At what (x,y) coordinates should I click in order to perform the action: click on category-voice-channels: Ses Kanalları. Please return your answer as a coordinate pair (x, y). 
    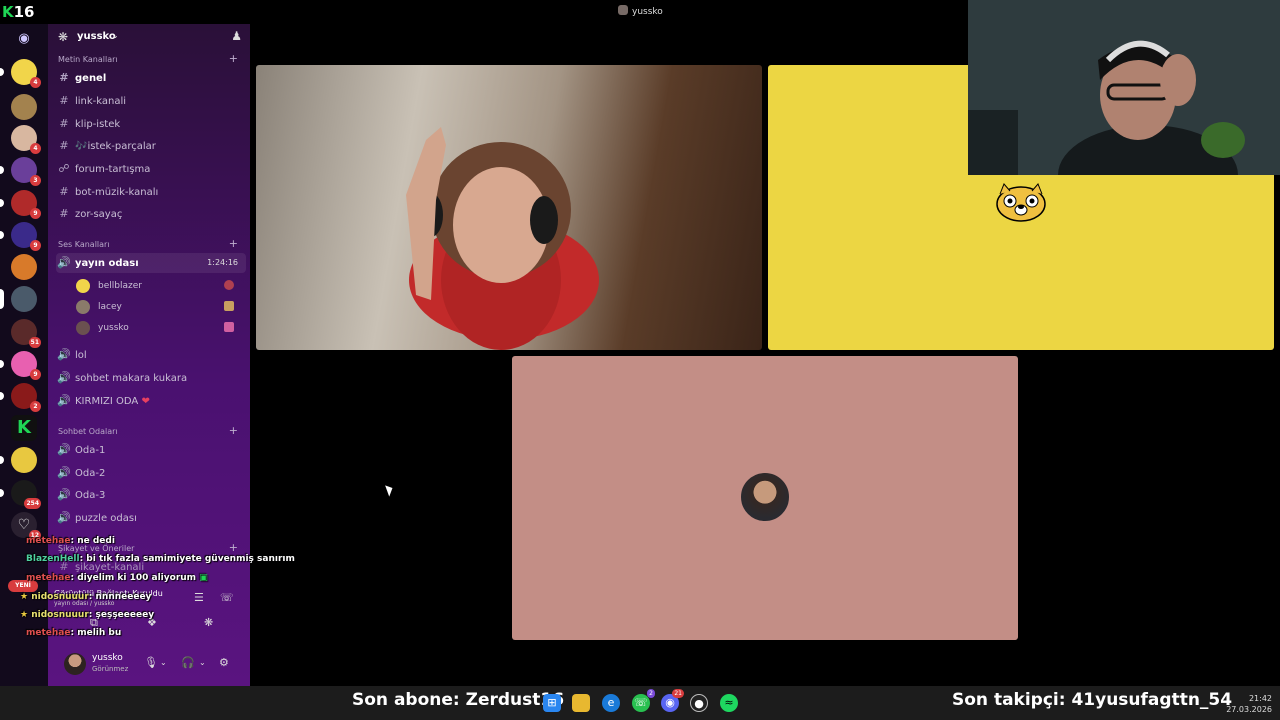
    Looking at the image, I should click on (84, 244).